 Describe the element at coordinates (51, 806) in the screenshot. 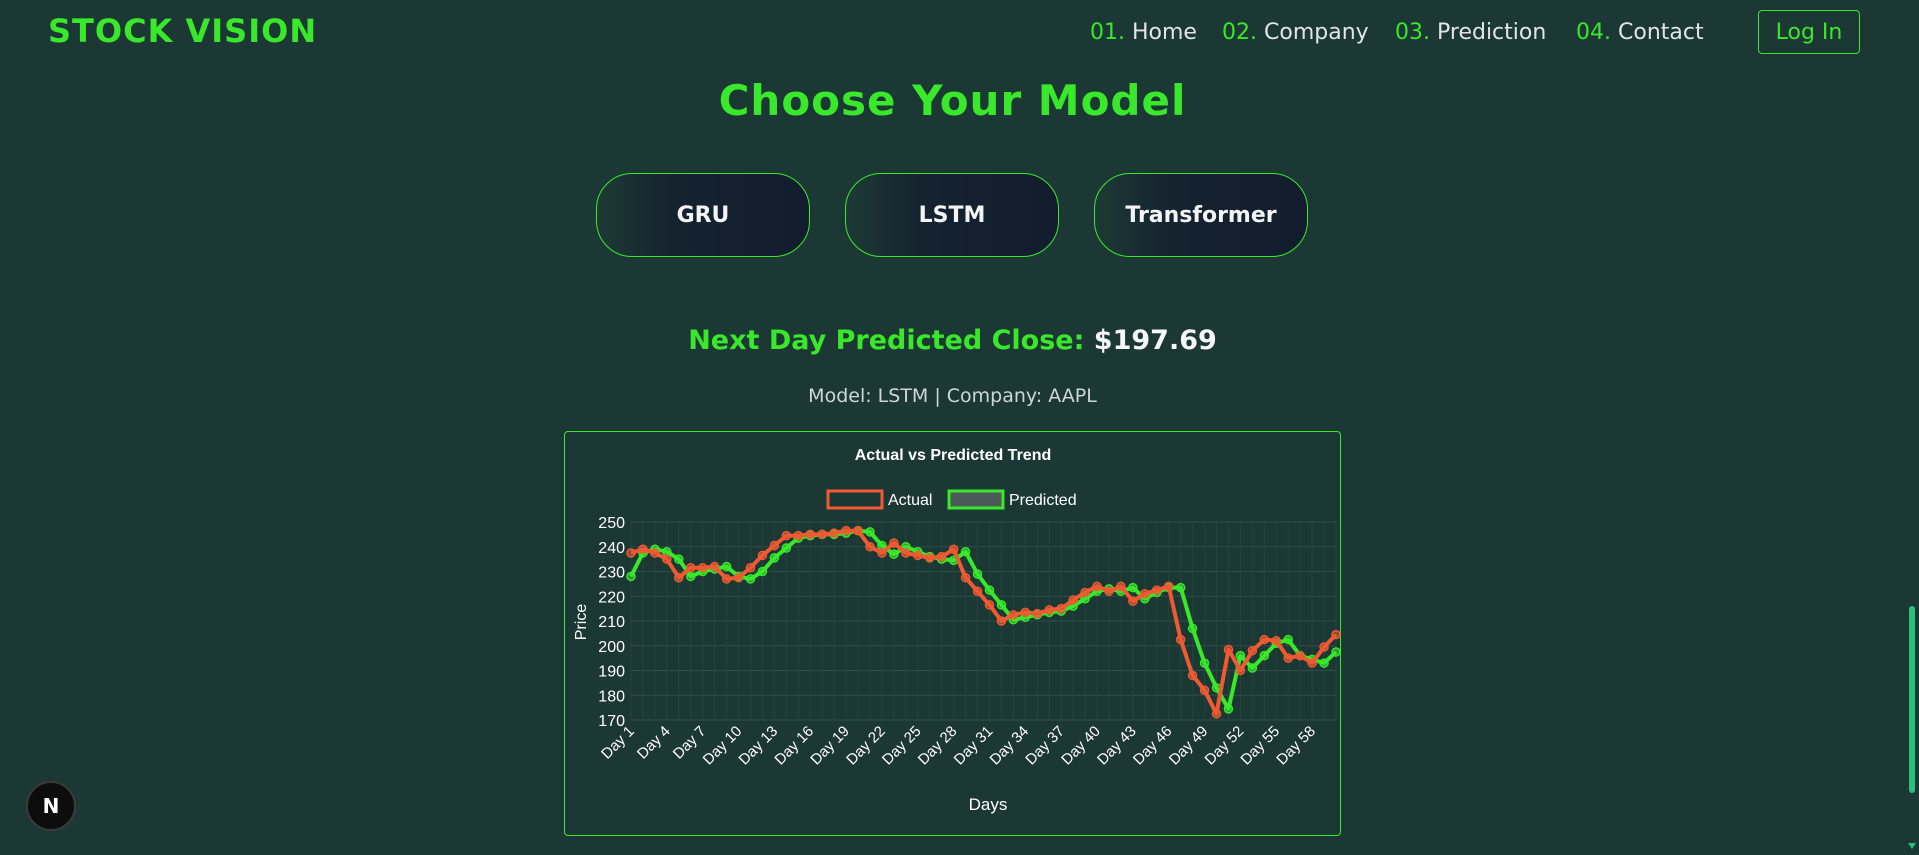

I see `nextjs-badge: N` at that location.